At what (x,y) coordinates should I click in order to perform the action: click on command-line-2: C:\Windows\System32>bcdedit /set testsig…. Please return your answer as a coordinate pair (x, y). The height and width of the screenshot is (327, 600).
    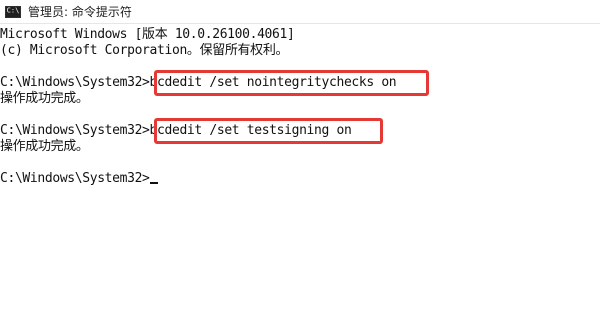
    Looking at the image, I should click on (176, 131).